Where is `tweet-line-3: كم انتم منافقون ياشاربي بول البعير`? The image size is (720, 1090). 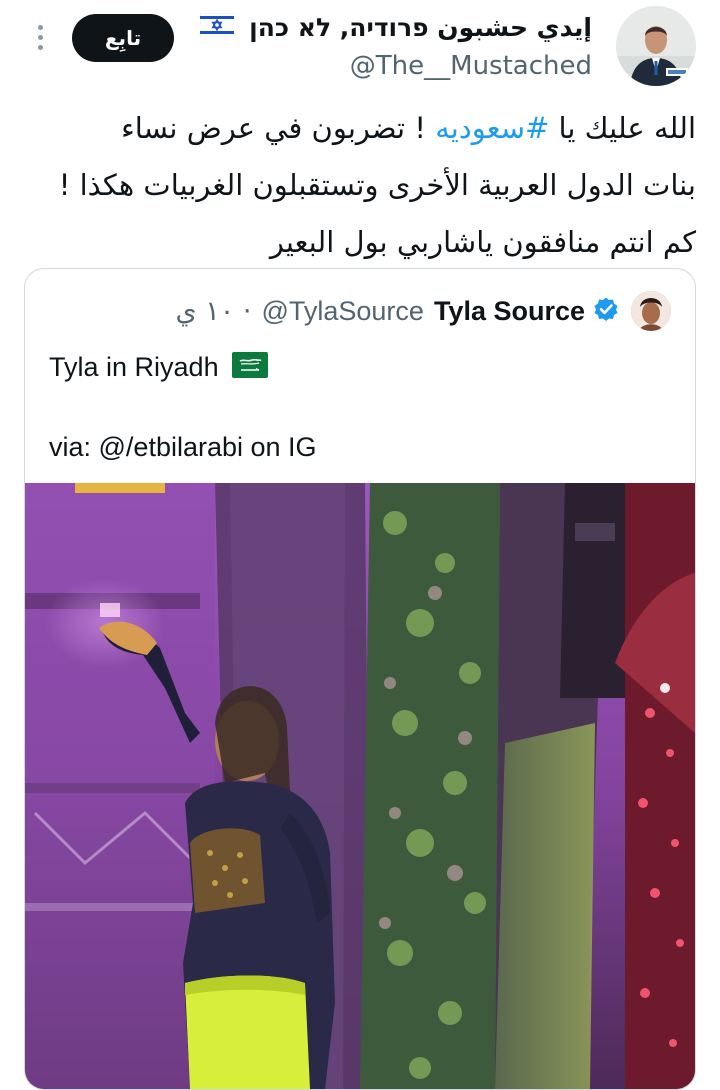
tweet-line-3: كم انتم منافقون ياشاربي بول البعير is located at coordinates (482, 242).